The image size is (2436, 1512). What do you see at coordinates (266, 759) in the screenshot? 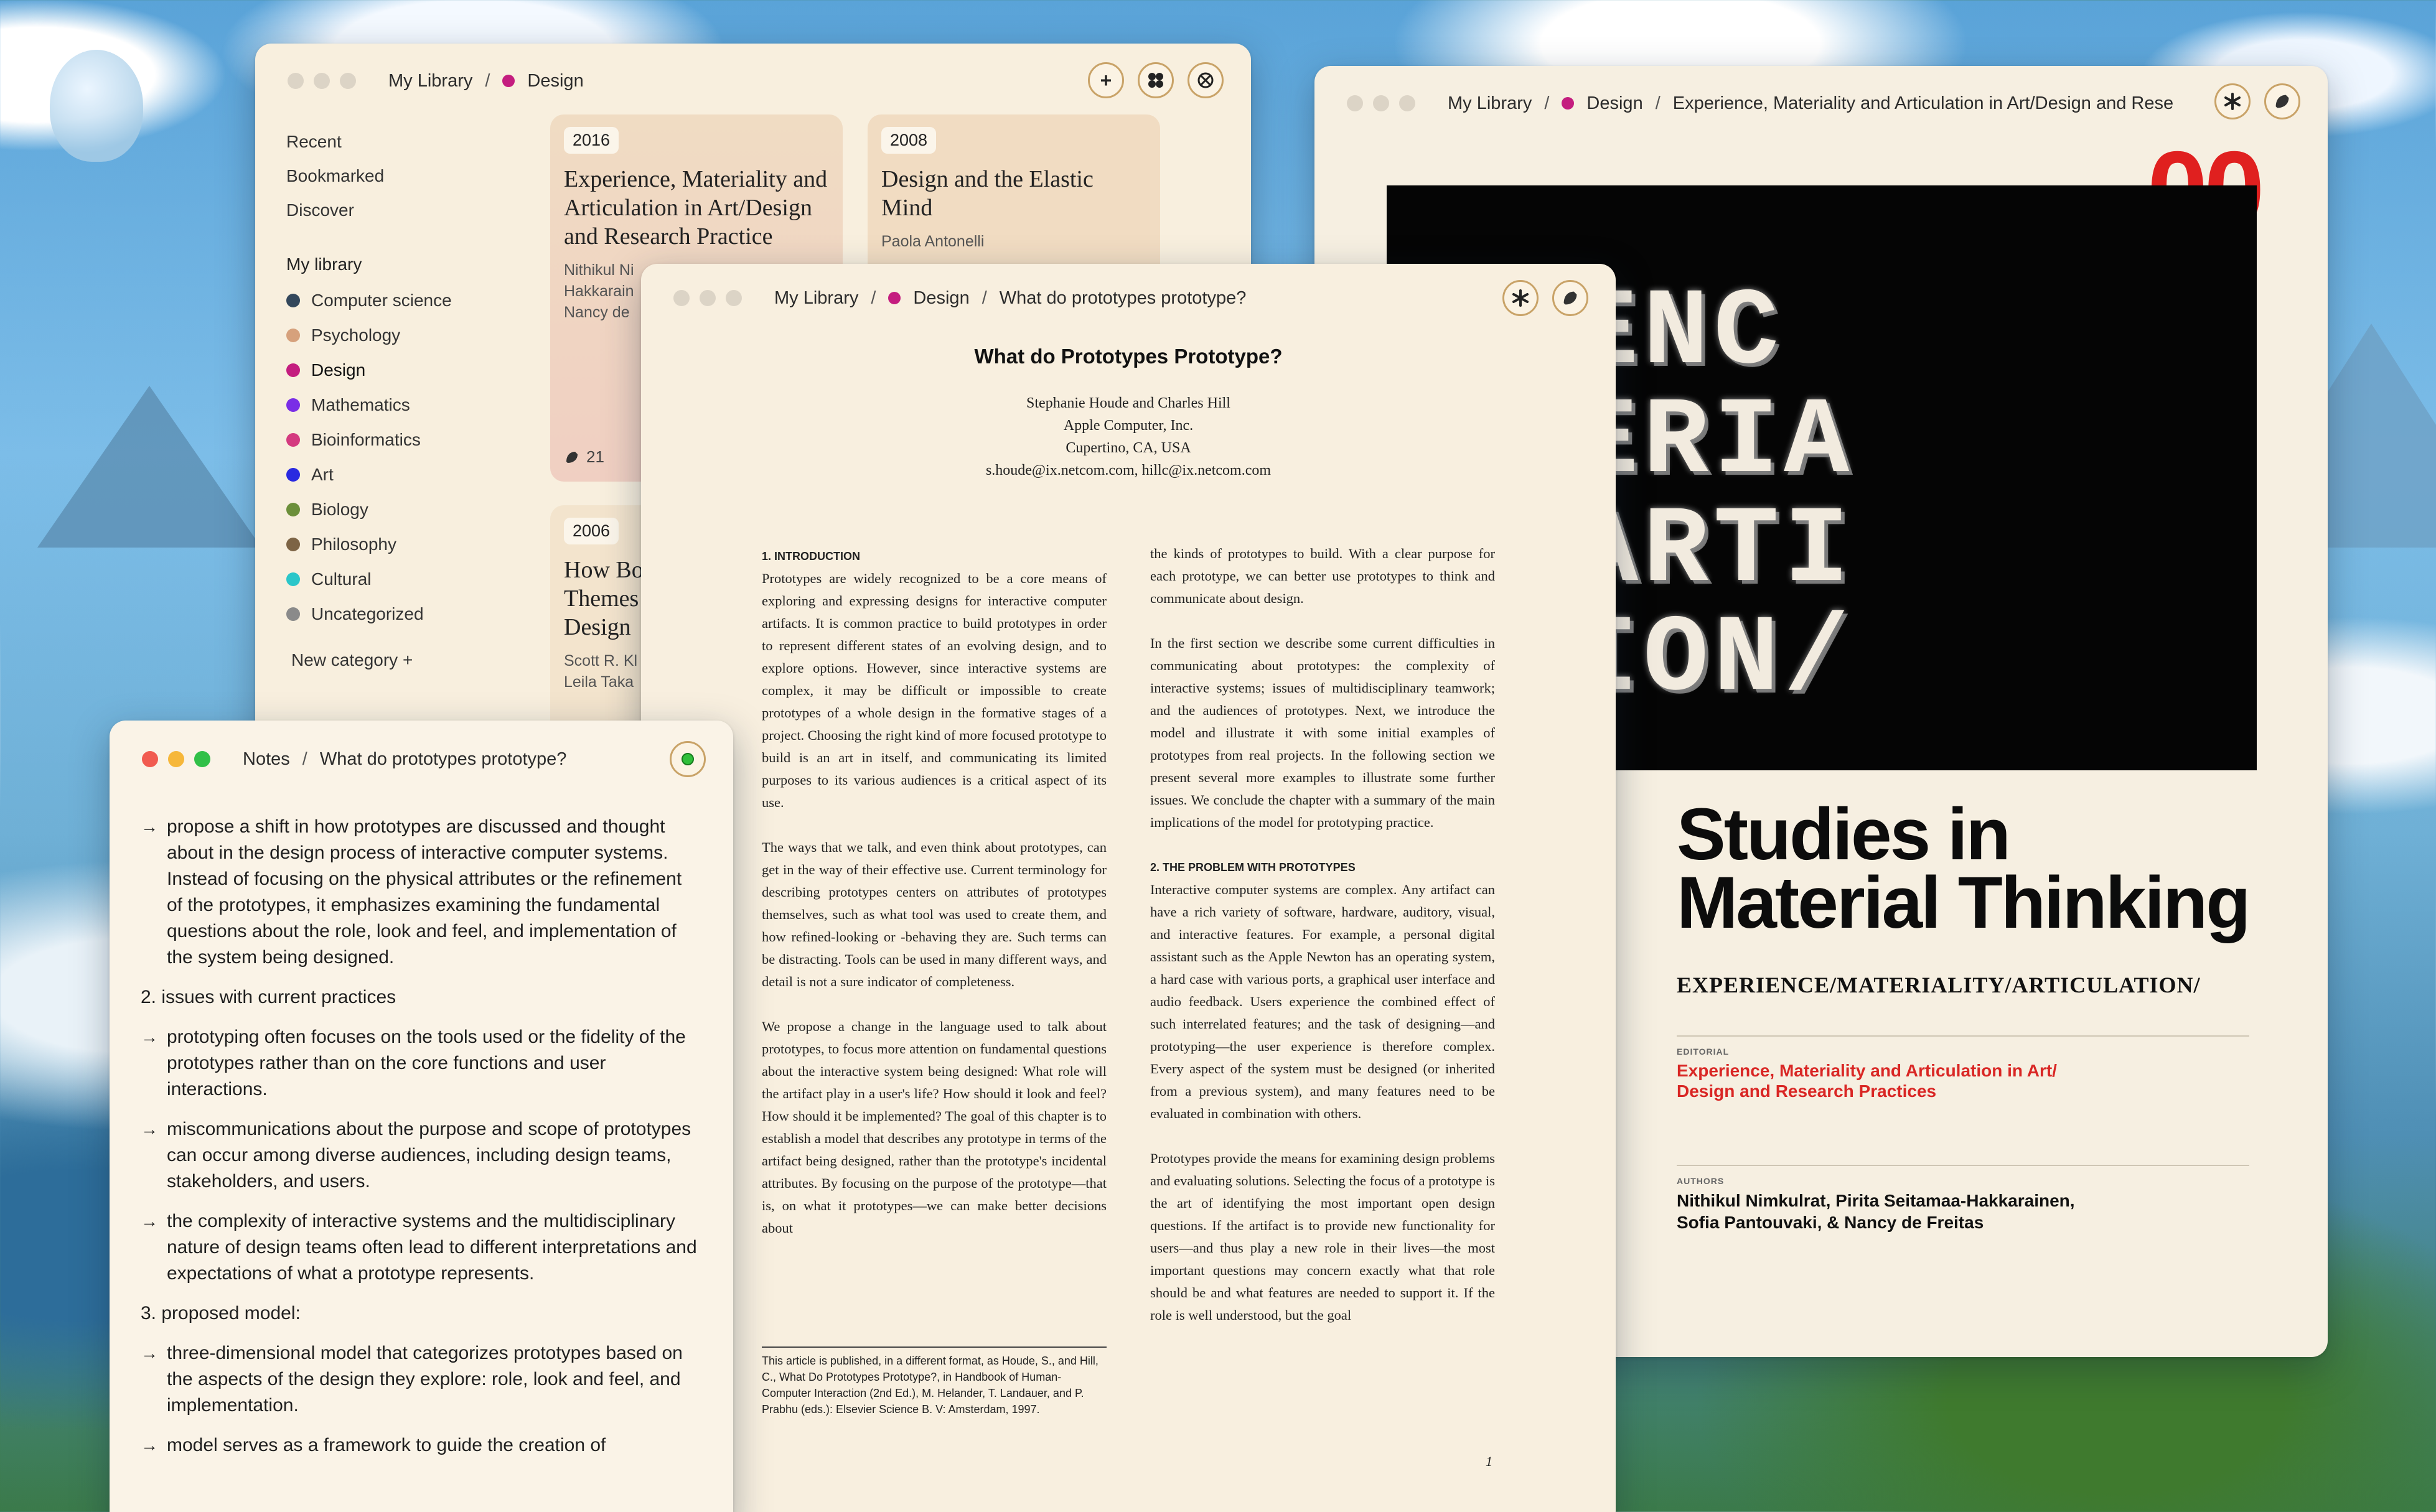
I see `breadcrumb-notes: Notes` at bounding box center [266, 759].